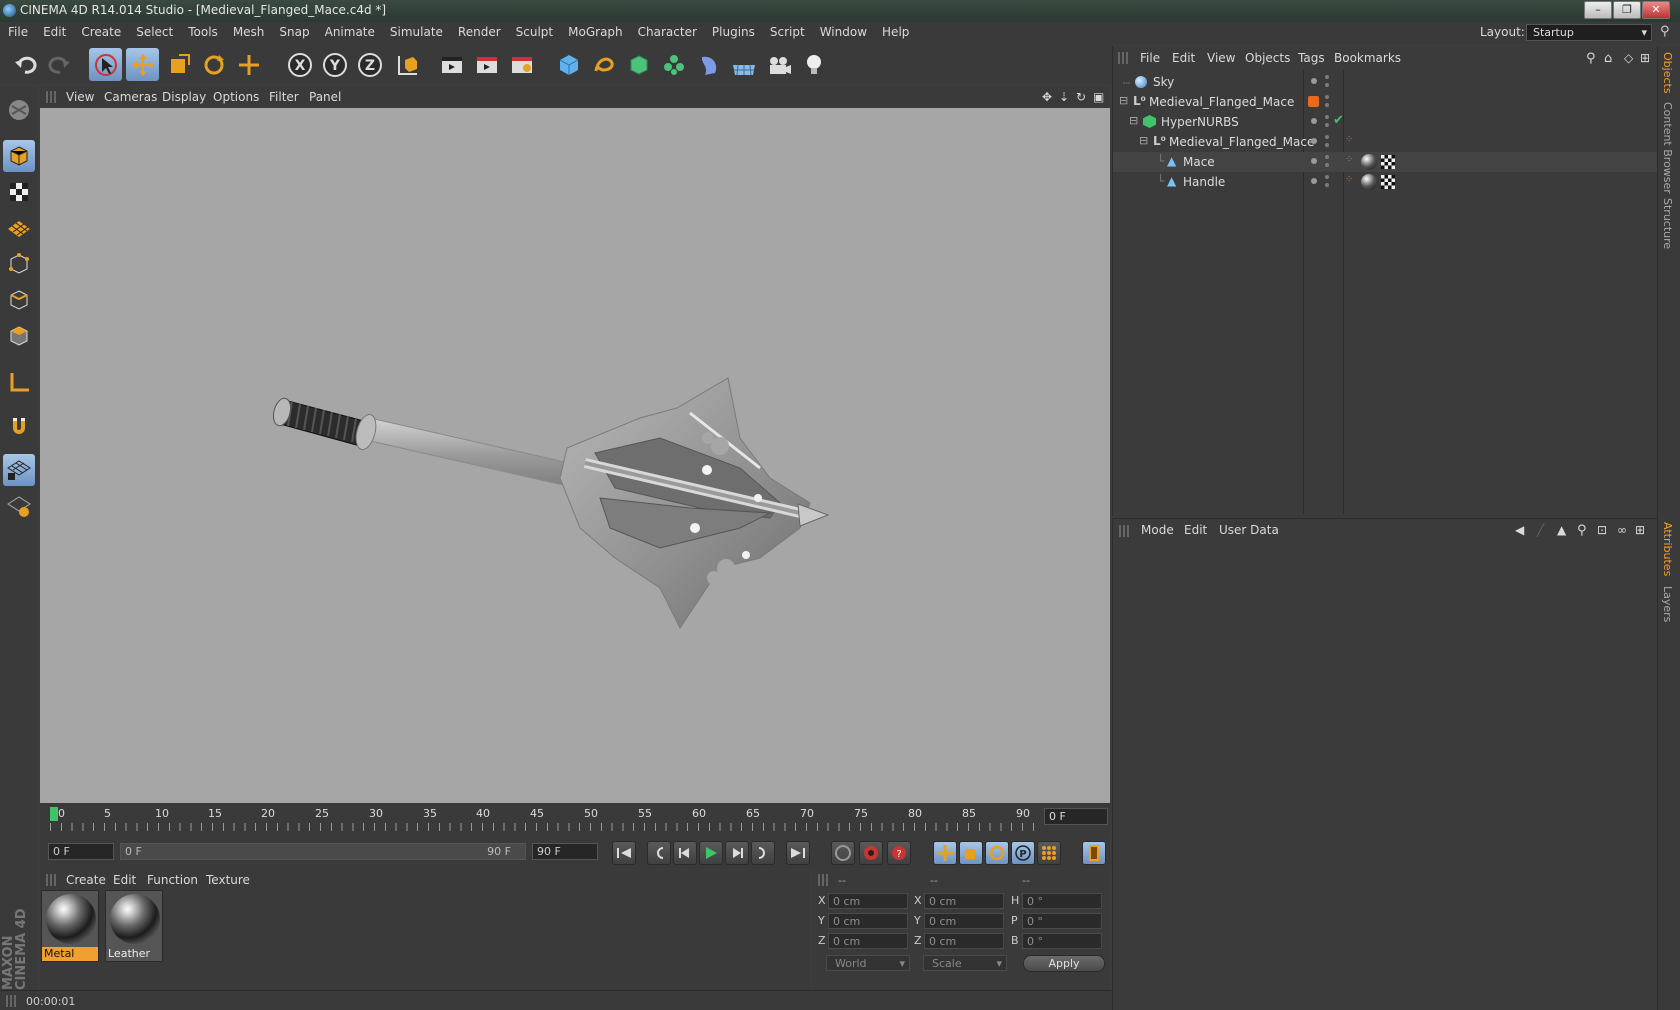 Image resolution: width=1680 pixels, height=1010 pixels. I want to click on position-x-field: 0 cm, so click(868, 901).